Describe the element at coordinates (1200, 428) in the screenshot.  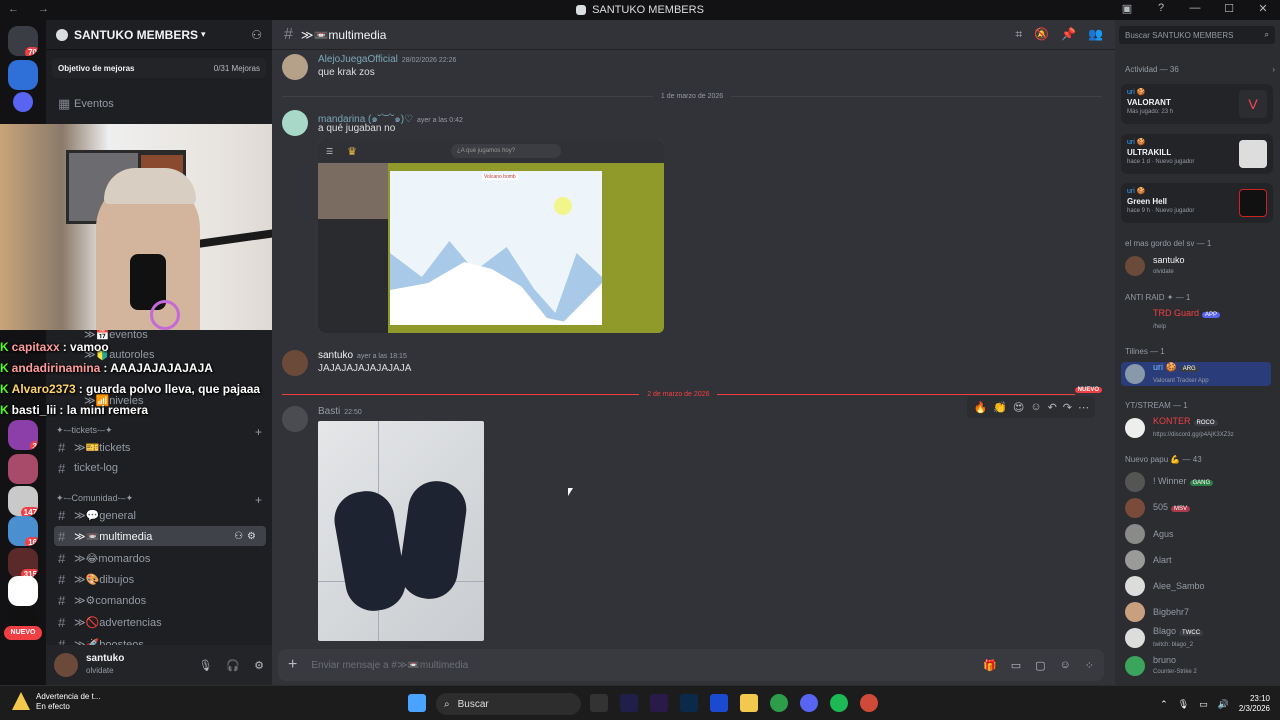
I see `member-item: KONTER ROCO https://discord.gg/p4AjK3XZ3z` at that location.